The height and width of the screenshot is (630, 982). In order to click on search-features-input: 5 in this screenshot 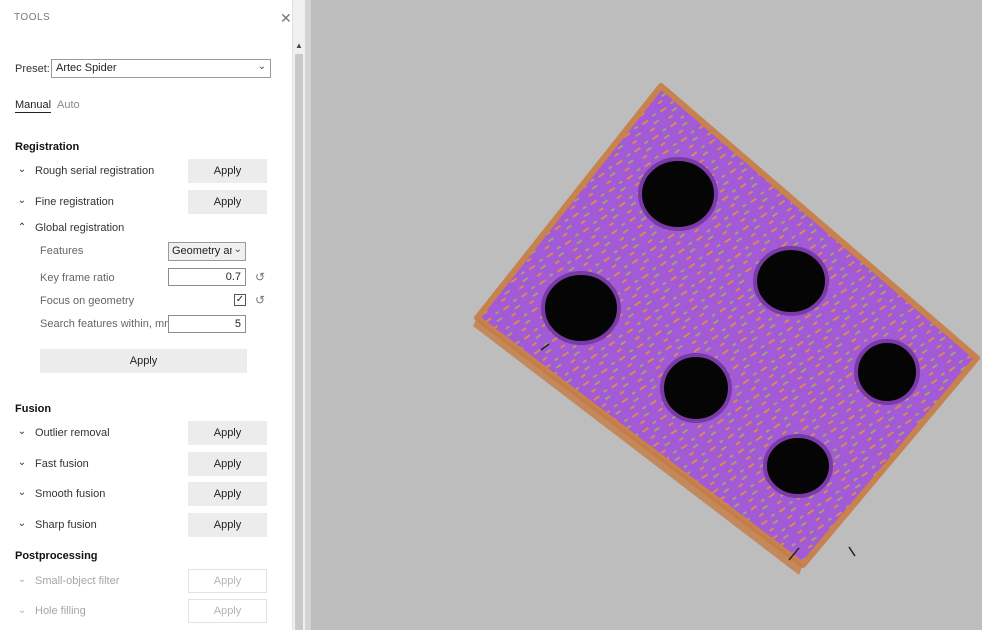, I will do `click(207, 324)`.